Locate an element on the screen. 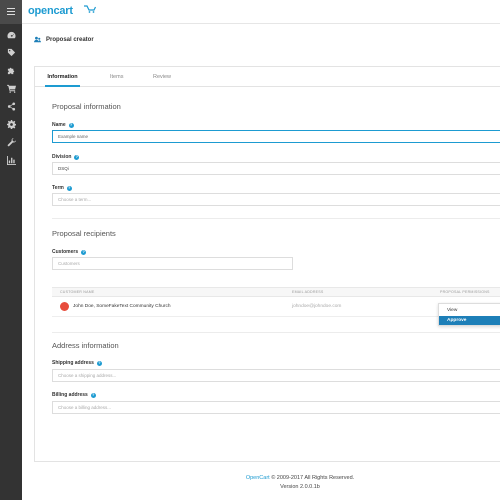  term-label: Term is located at coordinates (62, 188).